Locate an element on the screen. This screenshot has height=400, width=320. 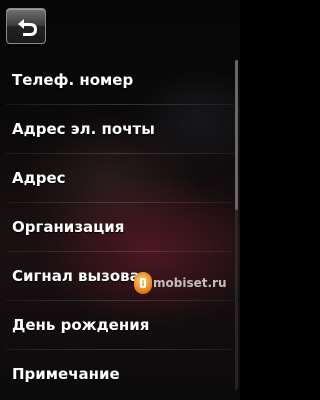
watermark: mobiset.ru is located at coordinates (180, 283).